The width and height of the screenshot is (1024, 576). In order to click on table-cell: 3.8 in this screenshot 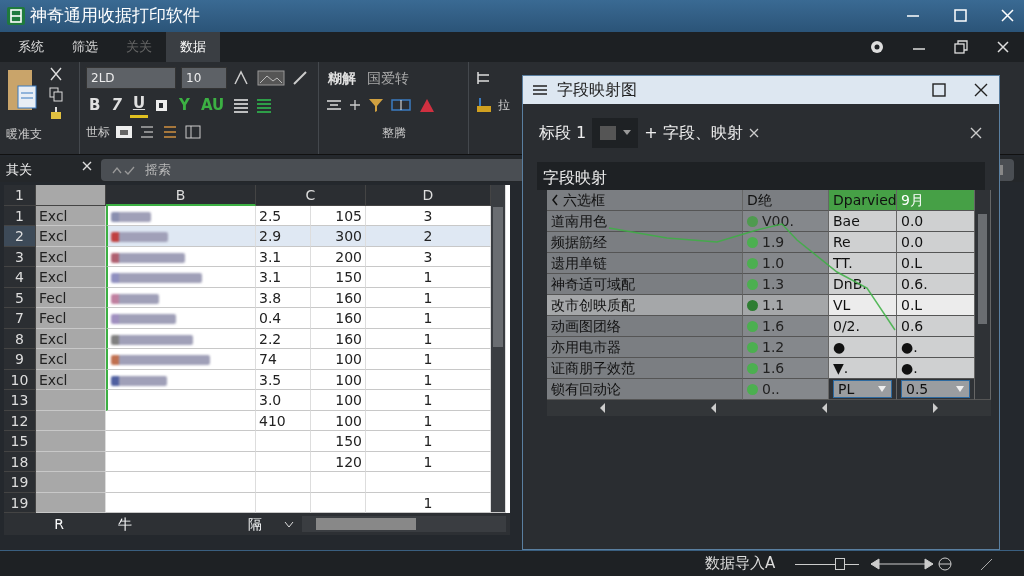, I will do `click(283, 297)`.